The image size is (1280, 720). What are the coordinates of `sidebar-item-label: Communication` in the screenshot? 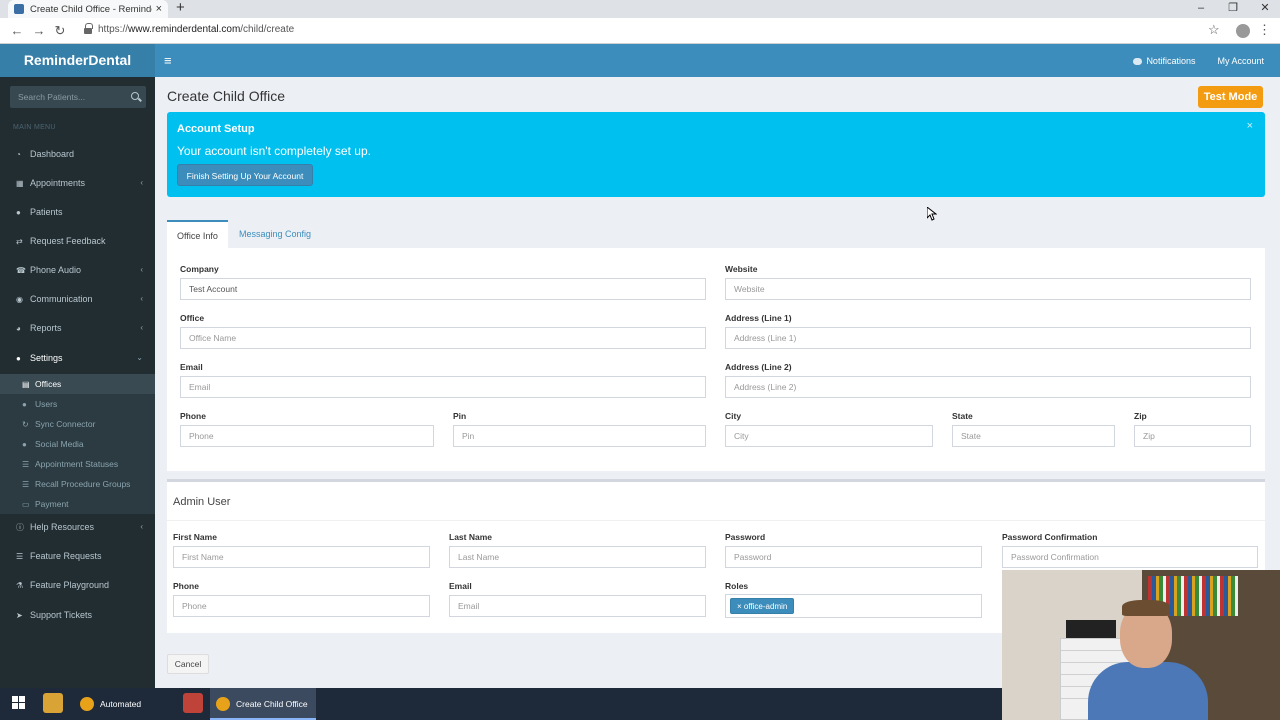 It's located at (61, 299).